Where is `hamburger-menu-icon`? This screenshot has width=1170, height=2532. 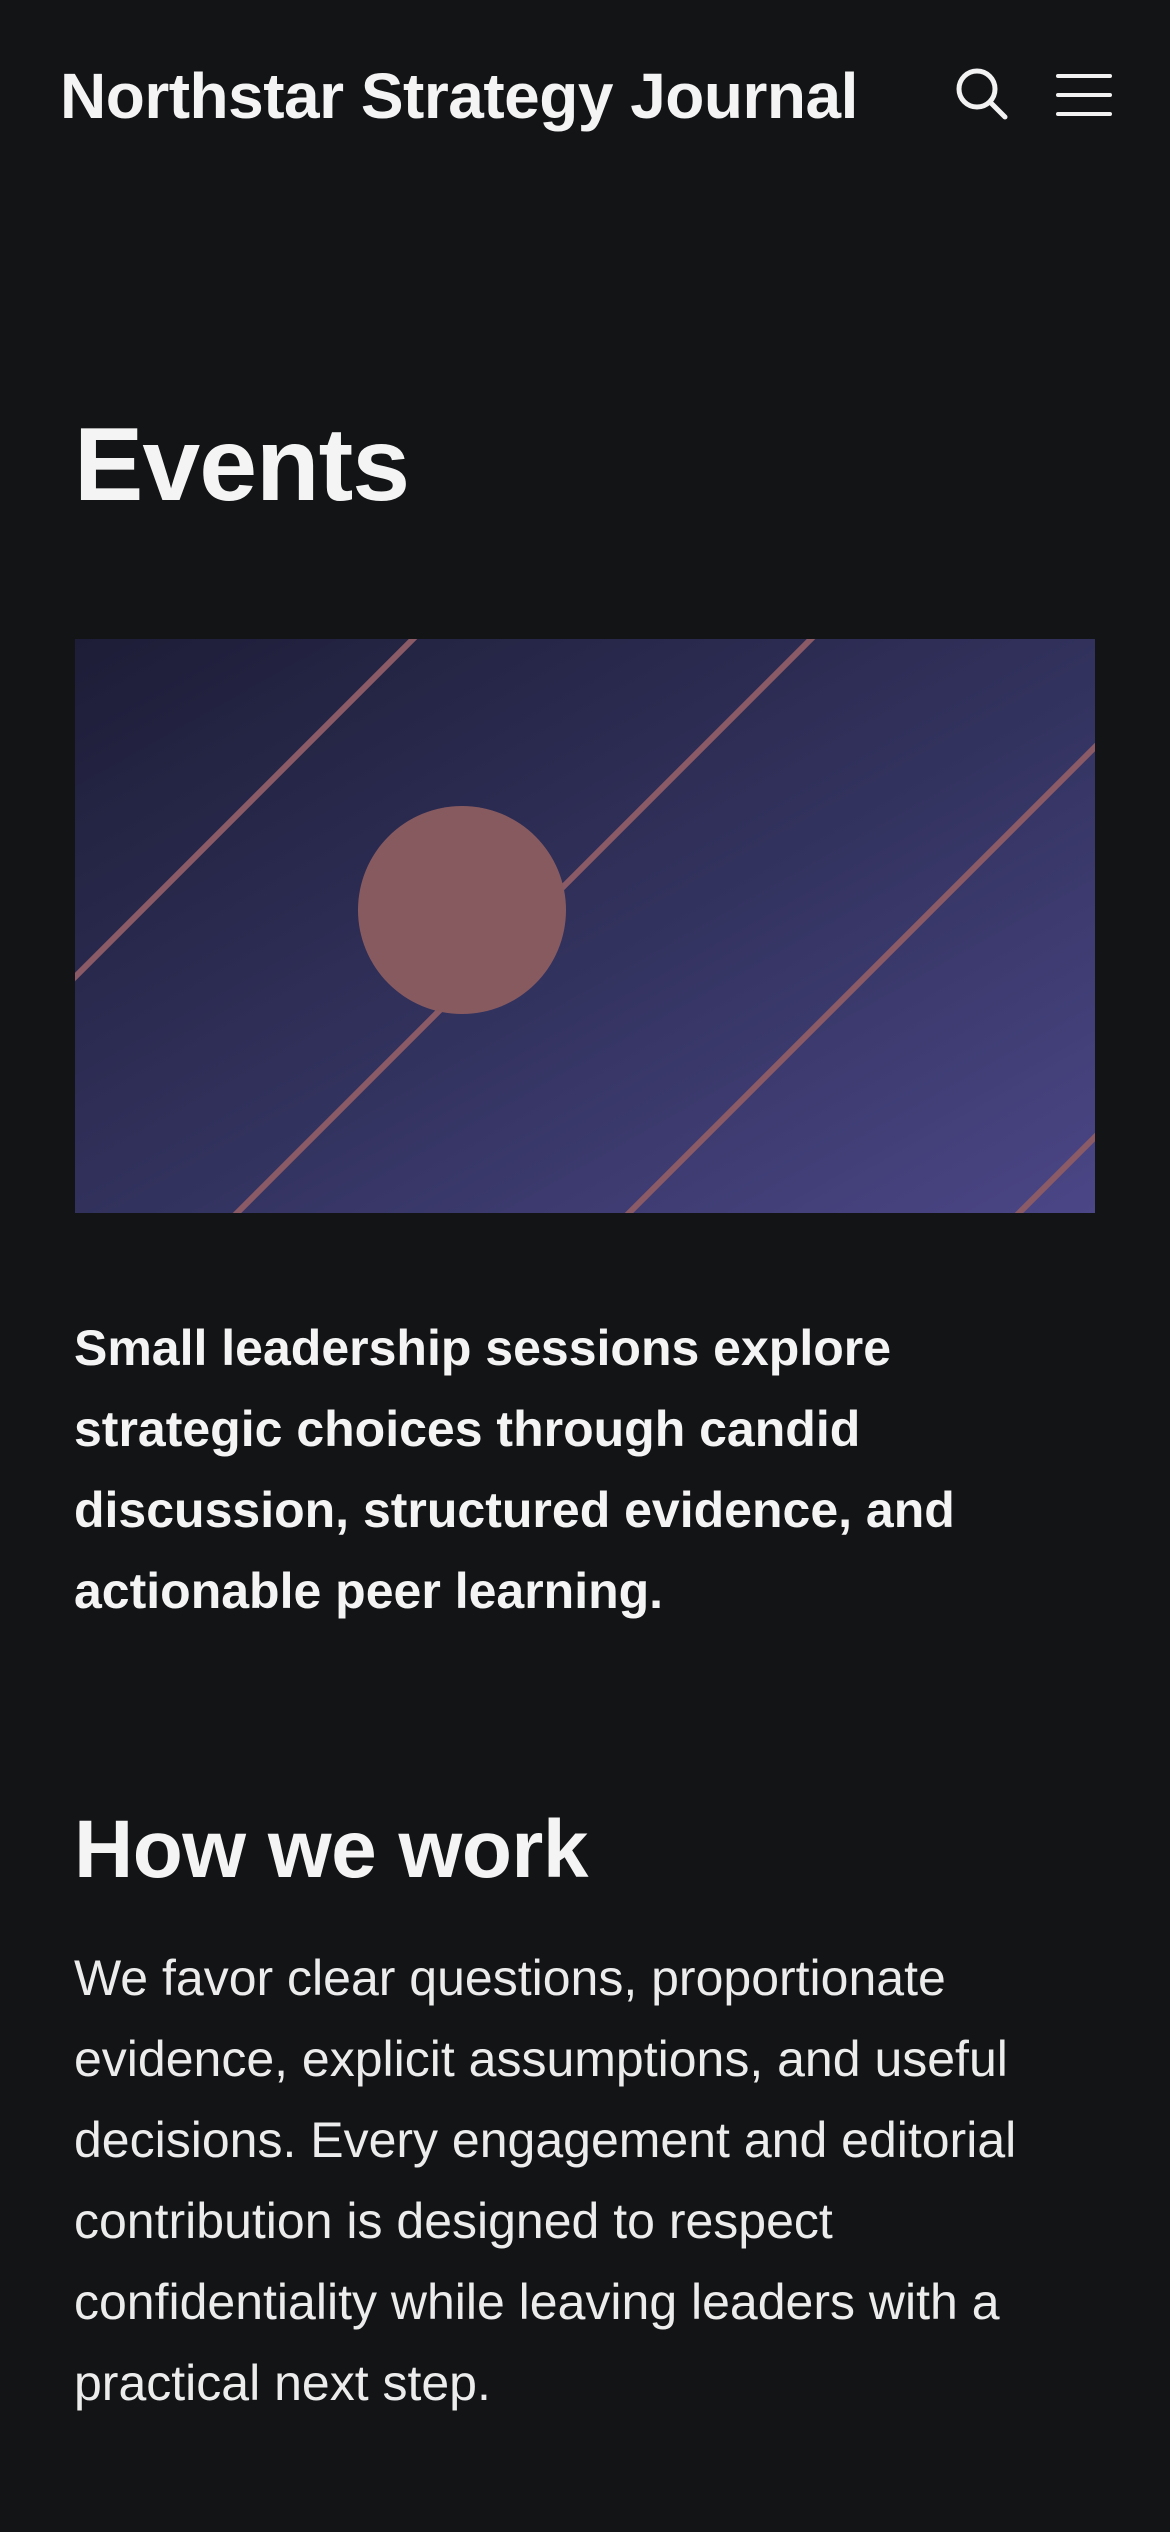 hamburger-menu-icon is located at coordinates (1084, 95).